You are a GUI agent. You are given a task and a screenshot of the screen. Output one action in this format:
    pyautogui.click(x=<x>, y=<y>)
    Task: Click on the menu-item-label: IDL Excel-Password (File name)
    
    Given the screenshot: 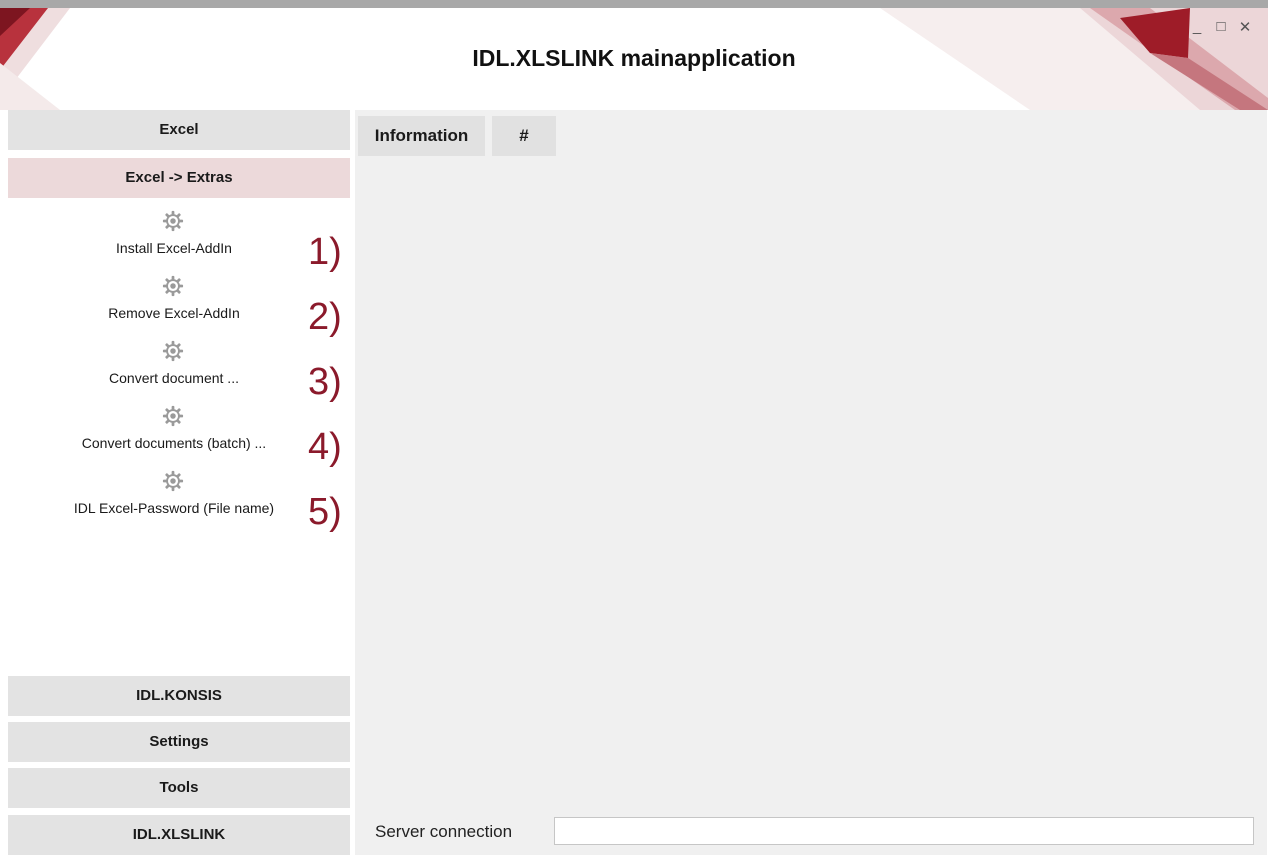 What is the action you would take?
    pyautogui.click(x=174, y=508)
    